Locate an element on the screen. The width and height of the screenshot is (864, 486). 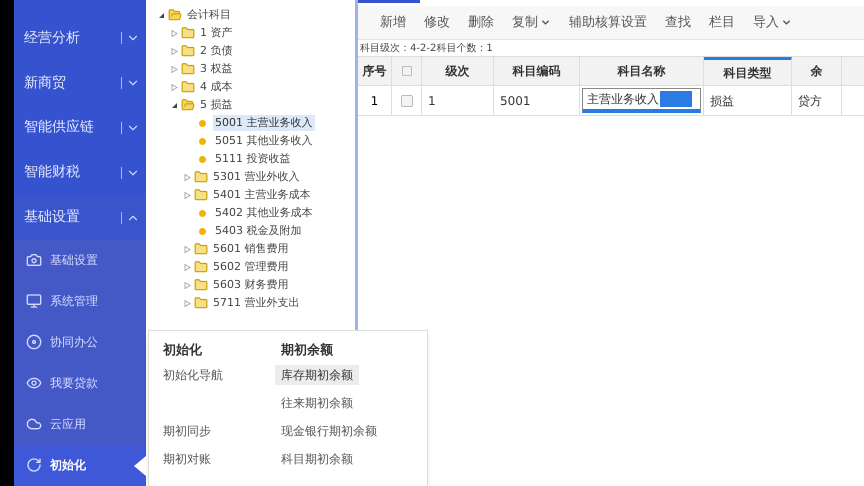
camera-icon is located at coordinates (34, 260).